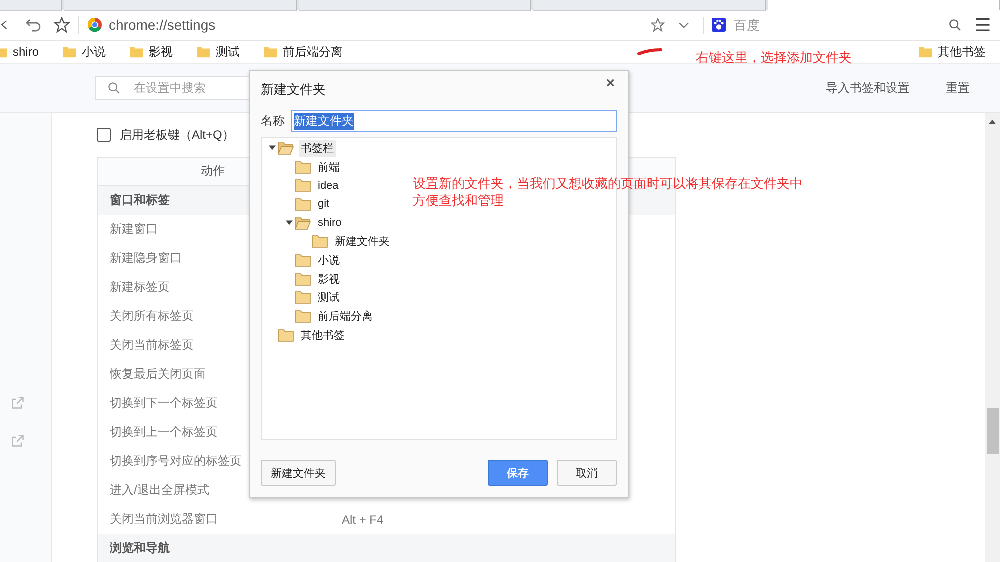 The width and height of the screenshot is (1000, 562). I want to click on dialog-button: 取消, so click(587, 473).